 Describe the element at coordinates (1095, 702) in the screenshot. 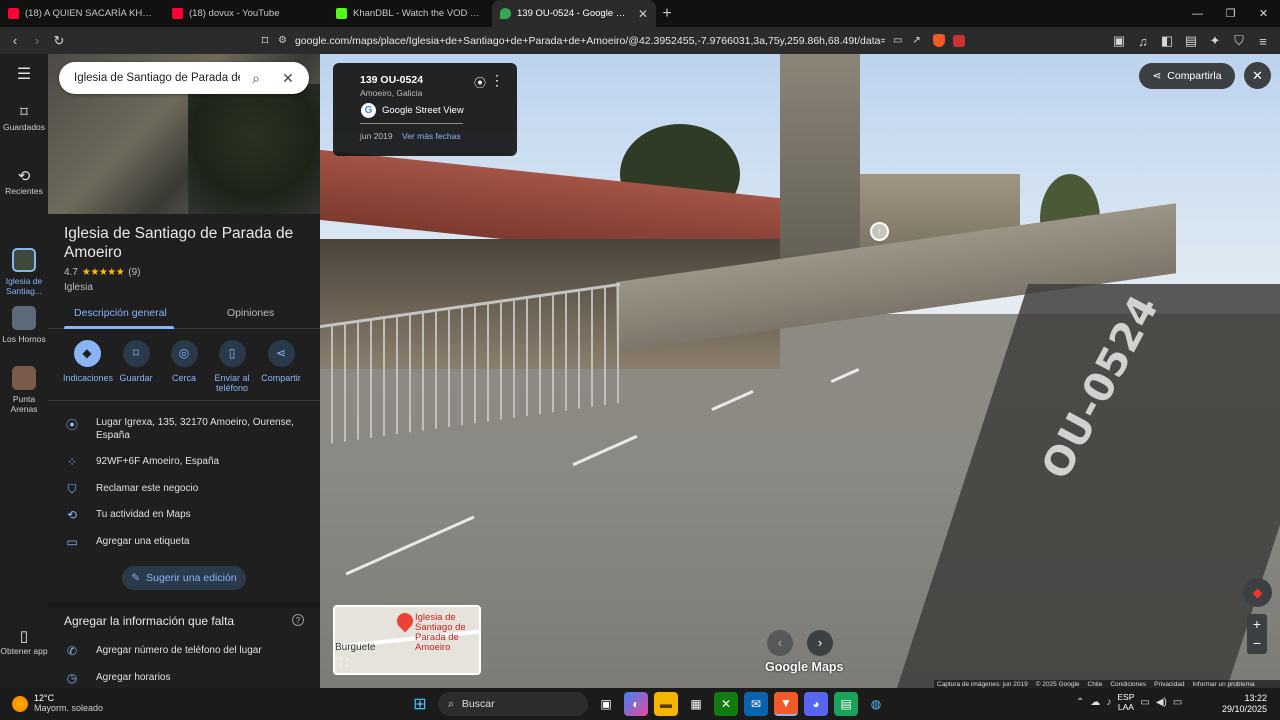

I see `cloud-icon: ☁` at that location.